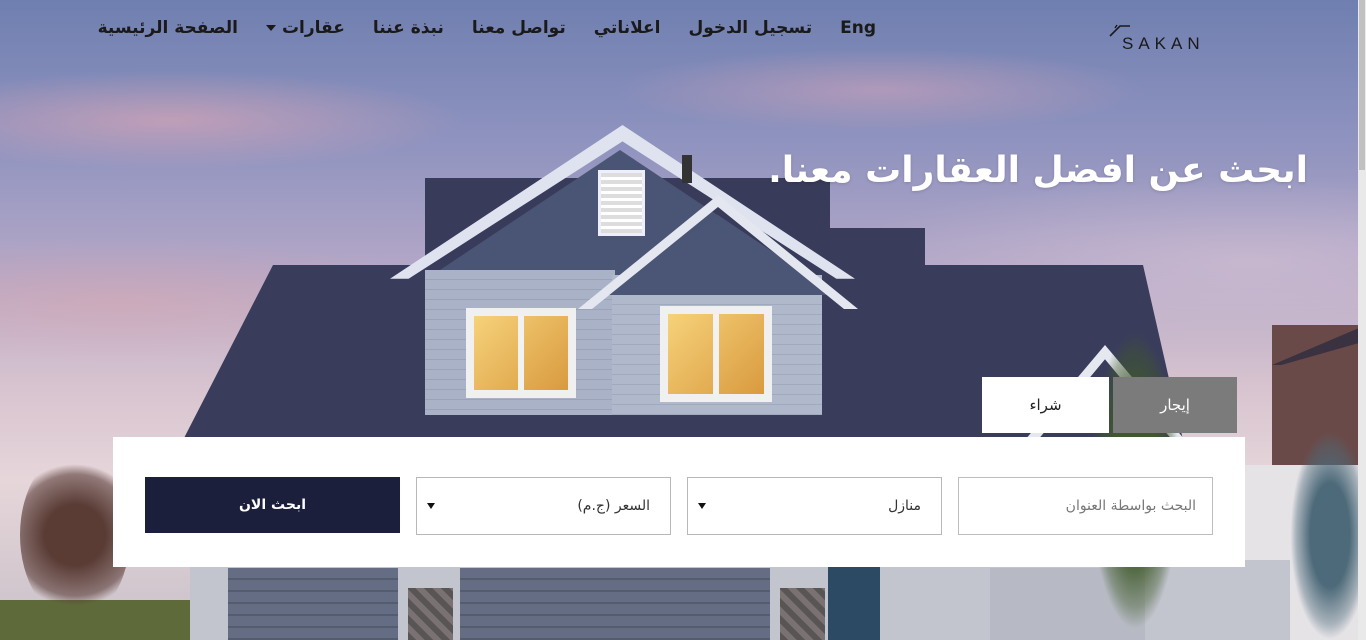 The height and width of the screenshot is (640, 1366). I want to click on property-type-value: منازل, so click(904, 506).